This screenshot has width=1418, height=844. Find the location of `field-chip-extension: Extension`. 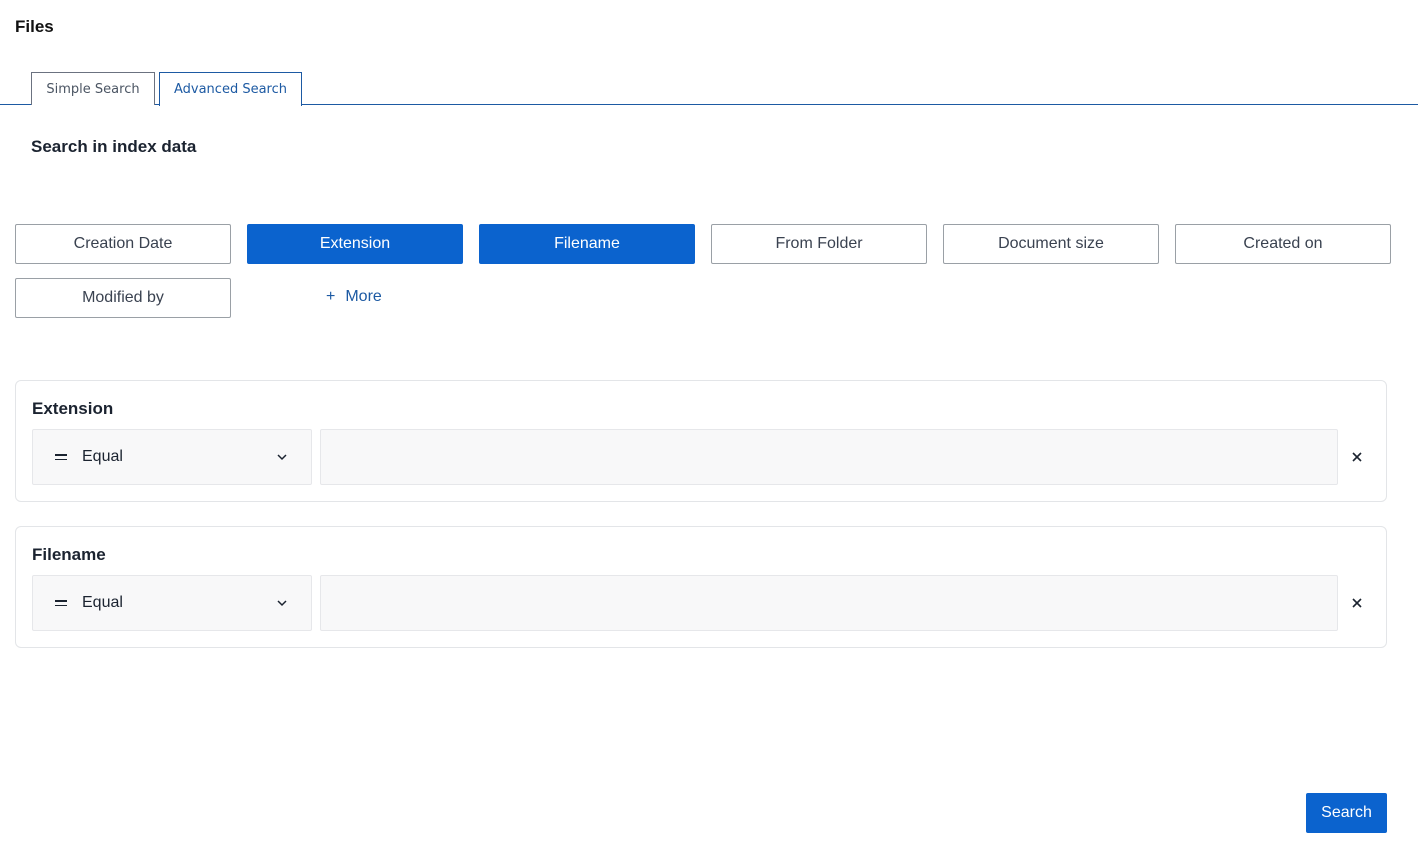

field-chip-extension: Extension is located at coordinates (355, 244).